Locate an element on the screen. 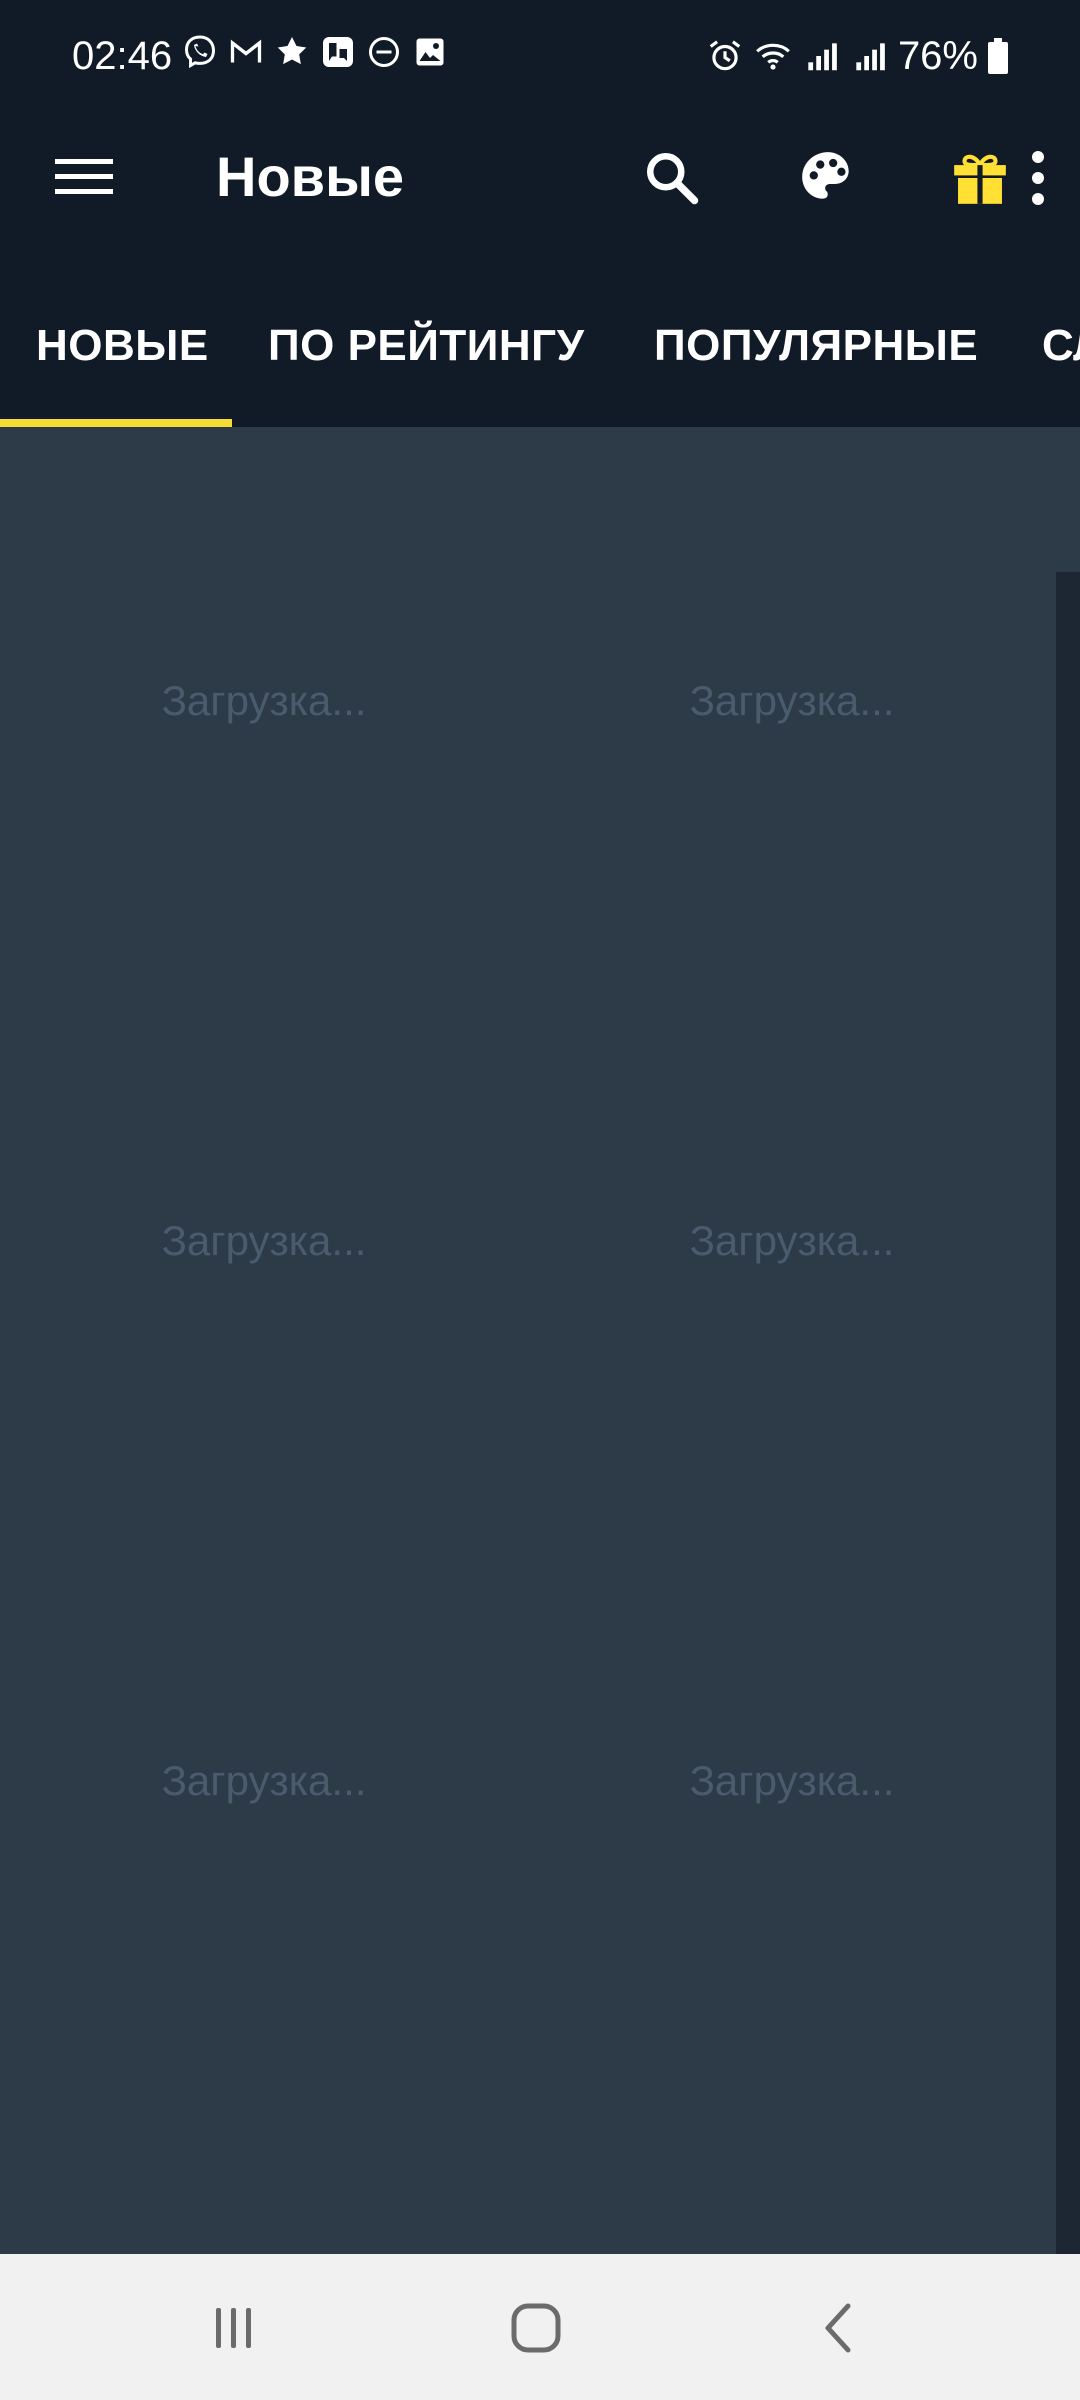  gift-button is located at coordinates (980, 178).